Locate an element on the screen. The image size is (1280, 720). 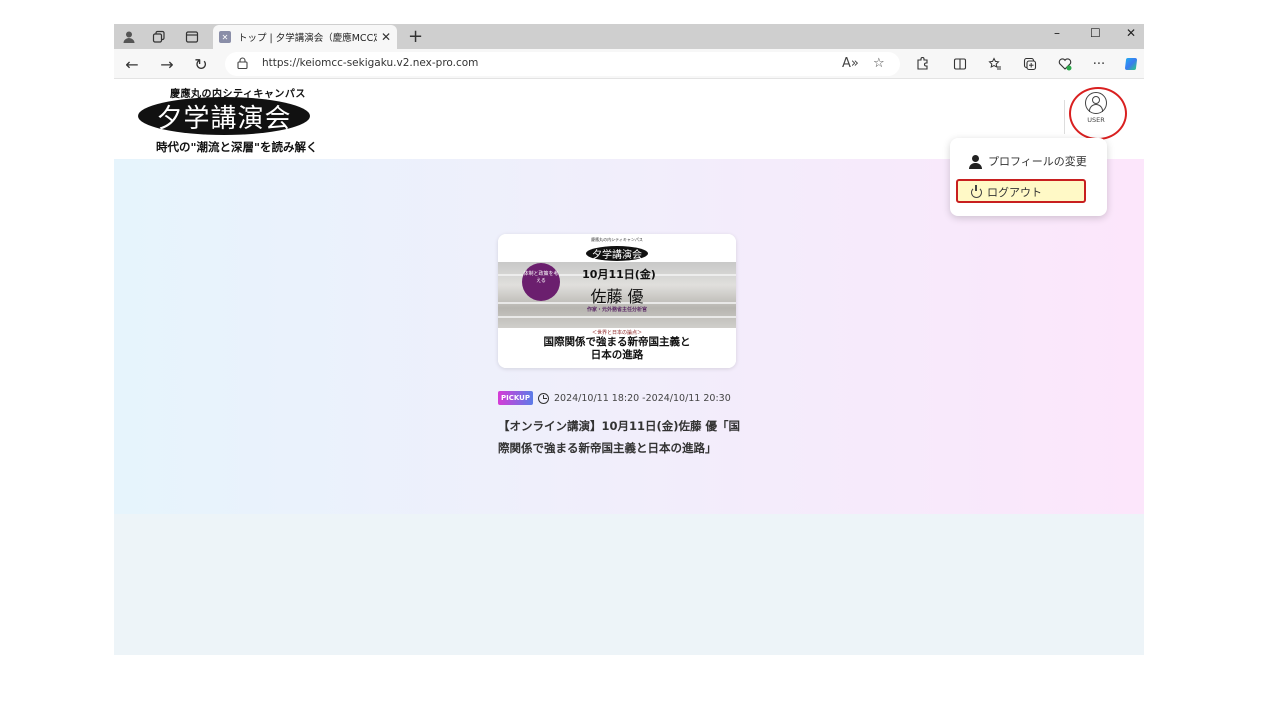
logo-main-text: 夕学講演会 is located at coordinates (224, 116).